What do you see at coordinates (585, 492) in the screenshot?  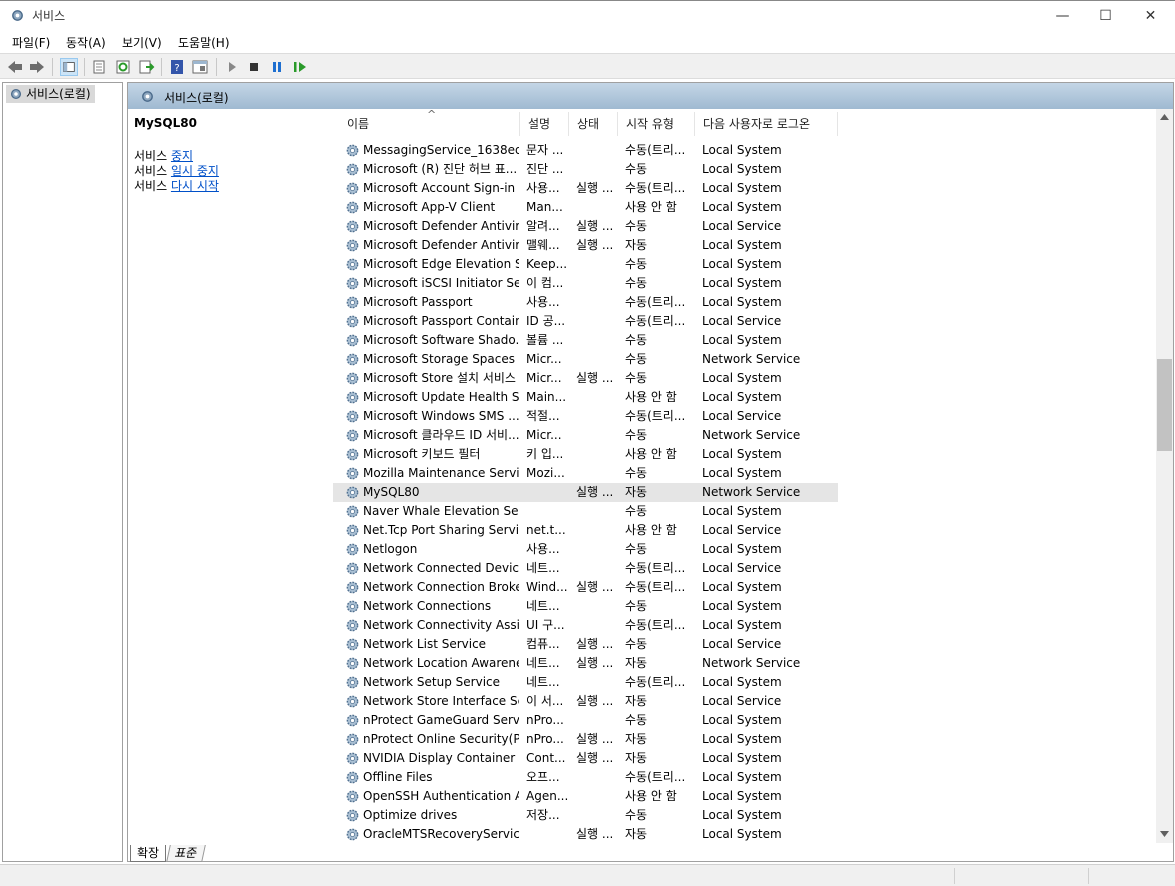 I see `table-row: MySQL80 실행 ... 자동 Network Service` at bounding box center [585, 492].